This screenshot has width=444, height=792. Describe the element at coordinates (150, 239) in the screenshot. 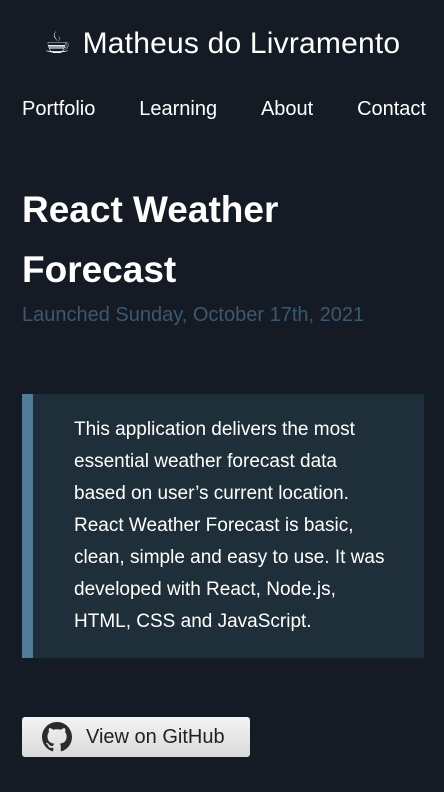

I see `page-title: React Weather Forecast` at that location.